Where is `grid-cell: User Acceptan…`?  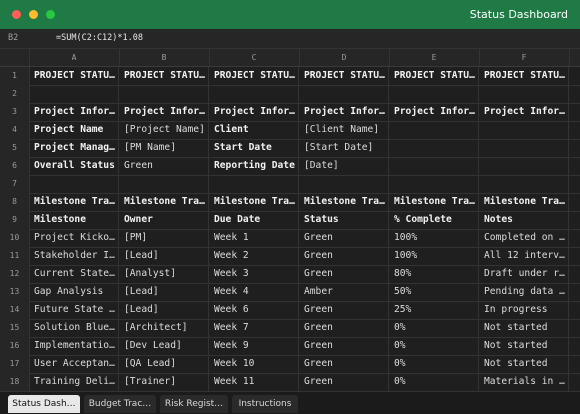 grid-cell: User Acceptan… is located at coordinates (74, 364).